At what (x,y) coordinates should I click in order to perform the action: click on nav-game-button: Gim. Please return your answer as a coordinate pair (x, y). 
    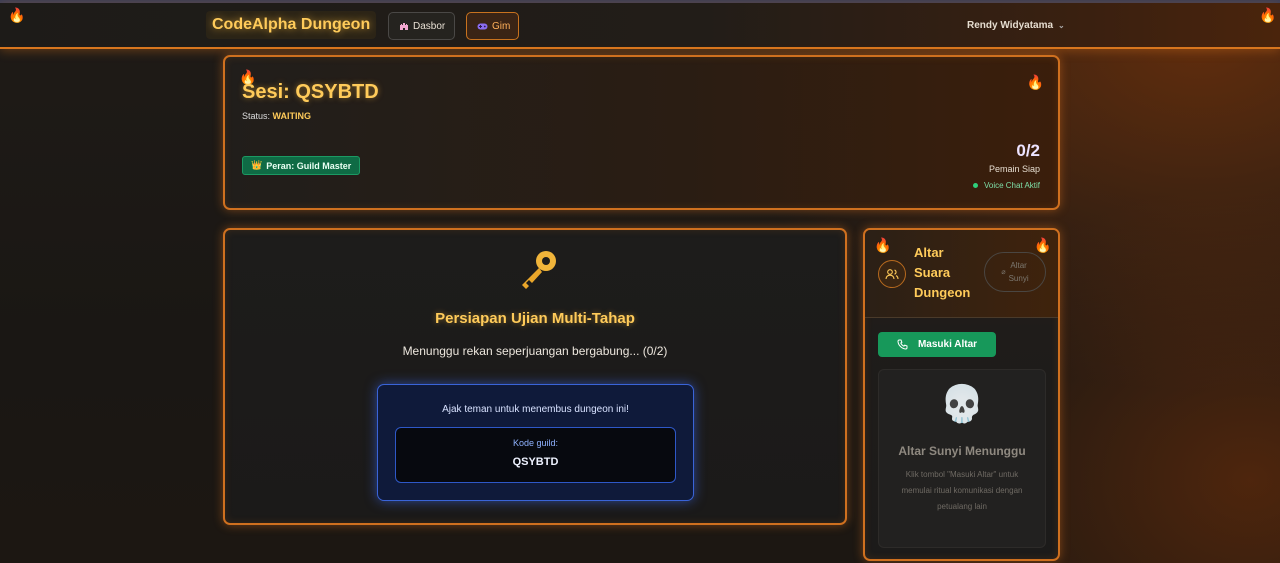
    Looking at the image, I should click on (492, 26).